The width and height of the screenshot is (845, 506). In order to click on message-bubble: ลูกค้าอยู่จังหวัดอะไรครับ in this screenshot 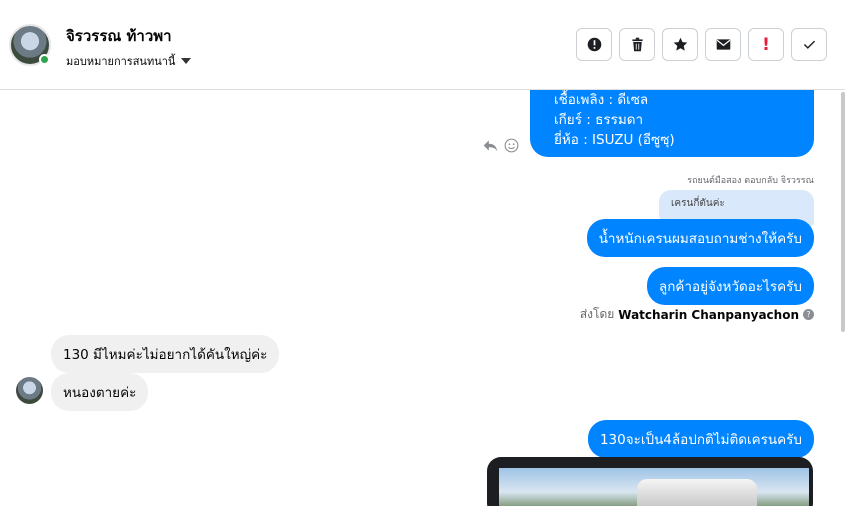, I will do `click(730, 286)`.